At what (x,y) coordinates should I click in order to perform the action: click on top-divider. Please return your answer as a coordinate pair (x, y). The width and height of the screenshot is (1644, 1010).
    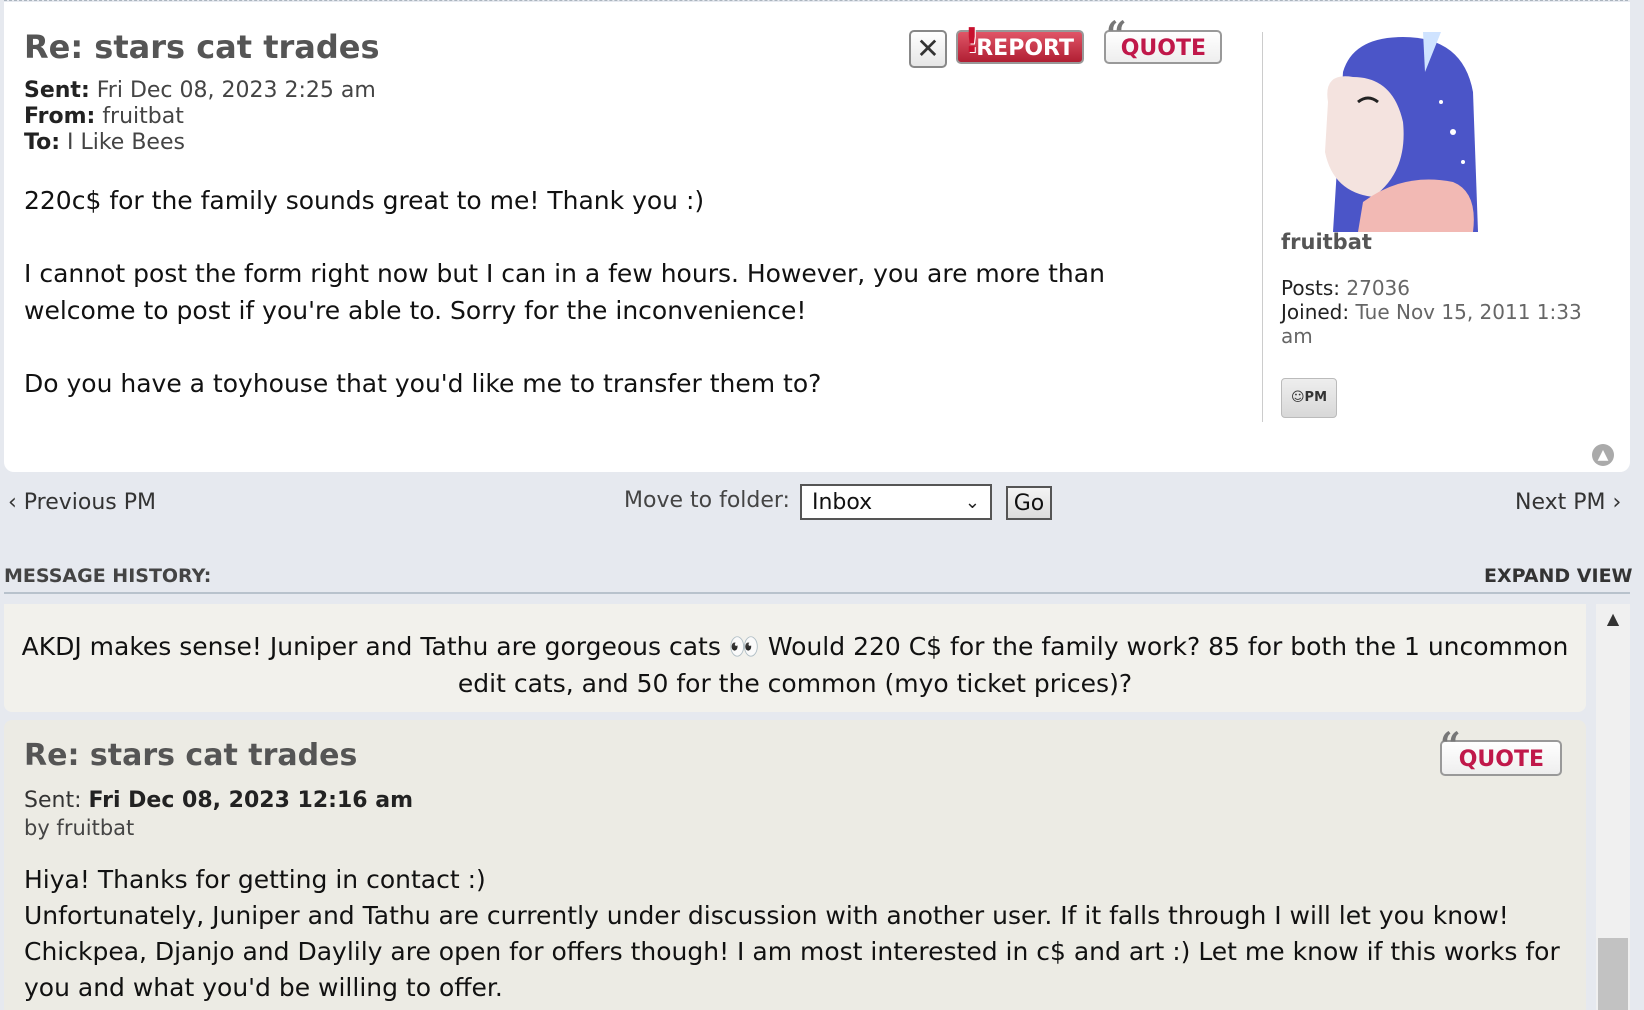
    Looking at the image, I should click on (816, 0).